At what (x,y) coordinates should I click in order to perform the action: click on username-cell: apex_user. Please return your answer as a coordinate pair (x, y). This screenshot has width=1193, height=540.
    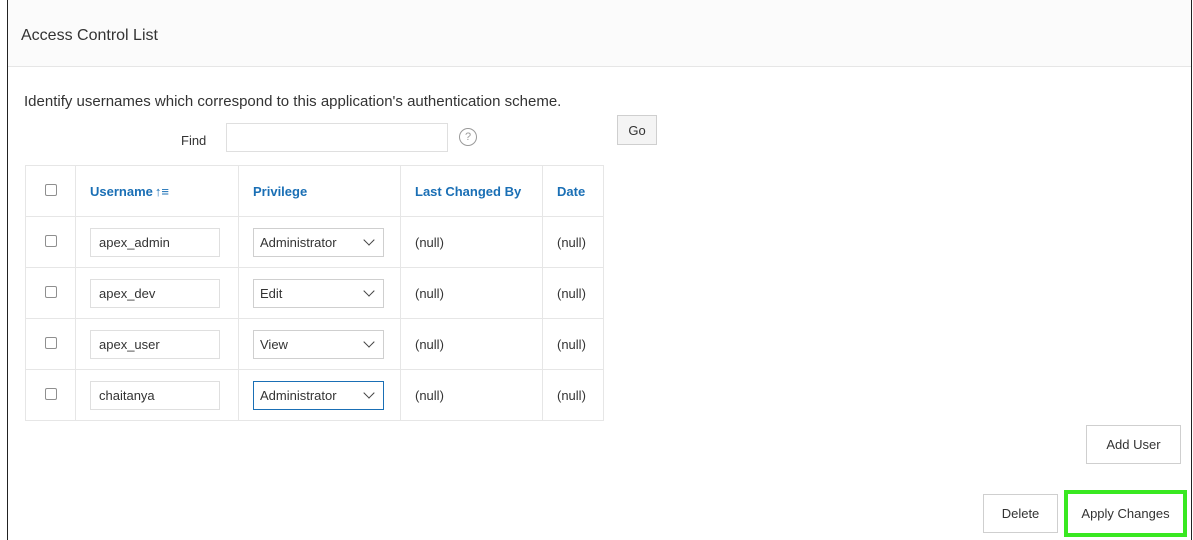
    Looking at the image, I should click on (157, 344).